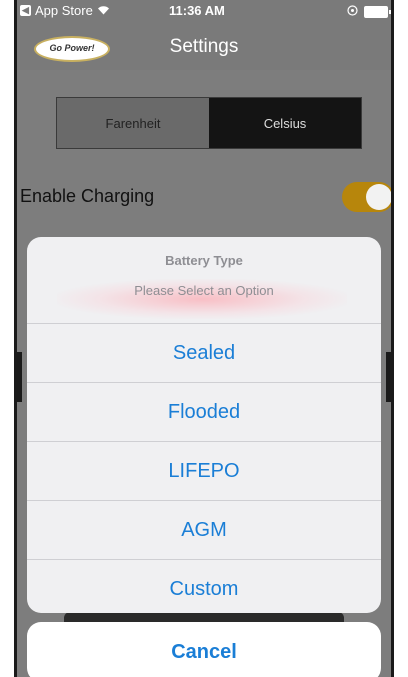 The height and width of the screenshot is (677, 408). What do you see at coordinates (204, 471) in the screenshot?
I see `option-lifepo: LIFEPO` at bounding box center [204, 471].